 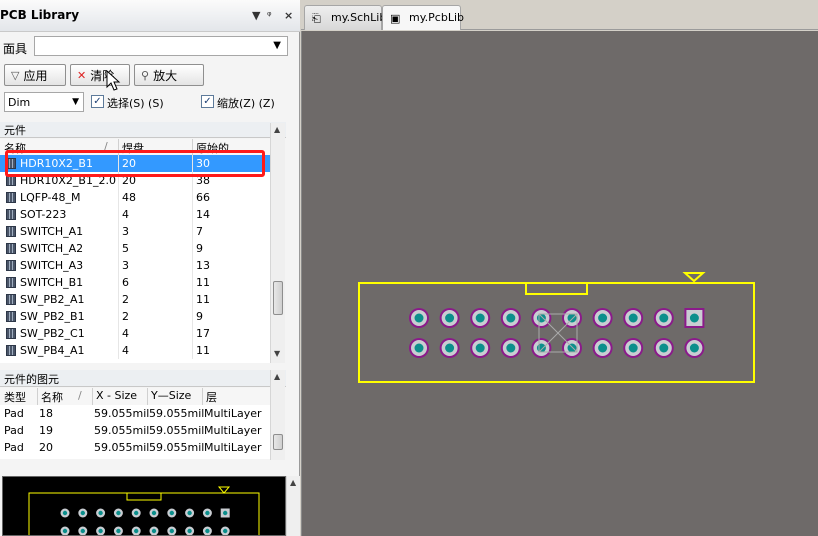 I want to click on origin-marker, so click(x=558, y=333).